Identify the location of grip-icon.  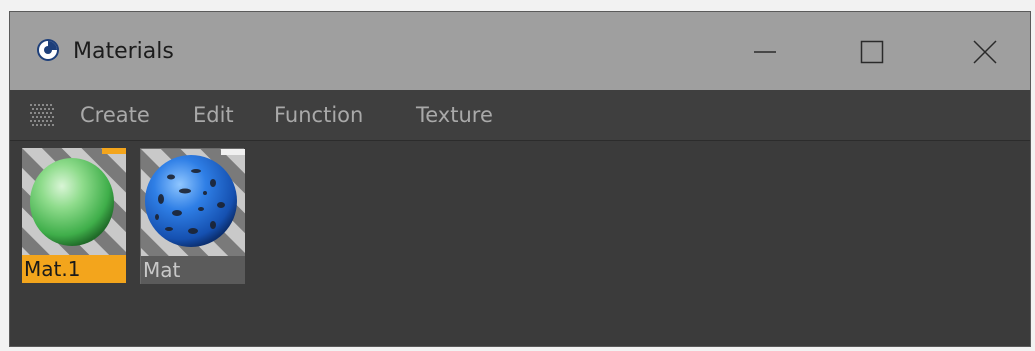
(42, 115).